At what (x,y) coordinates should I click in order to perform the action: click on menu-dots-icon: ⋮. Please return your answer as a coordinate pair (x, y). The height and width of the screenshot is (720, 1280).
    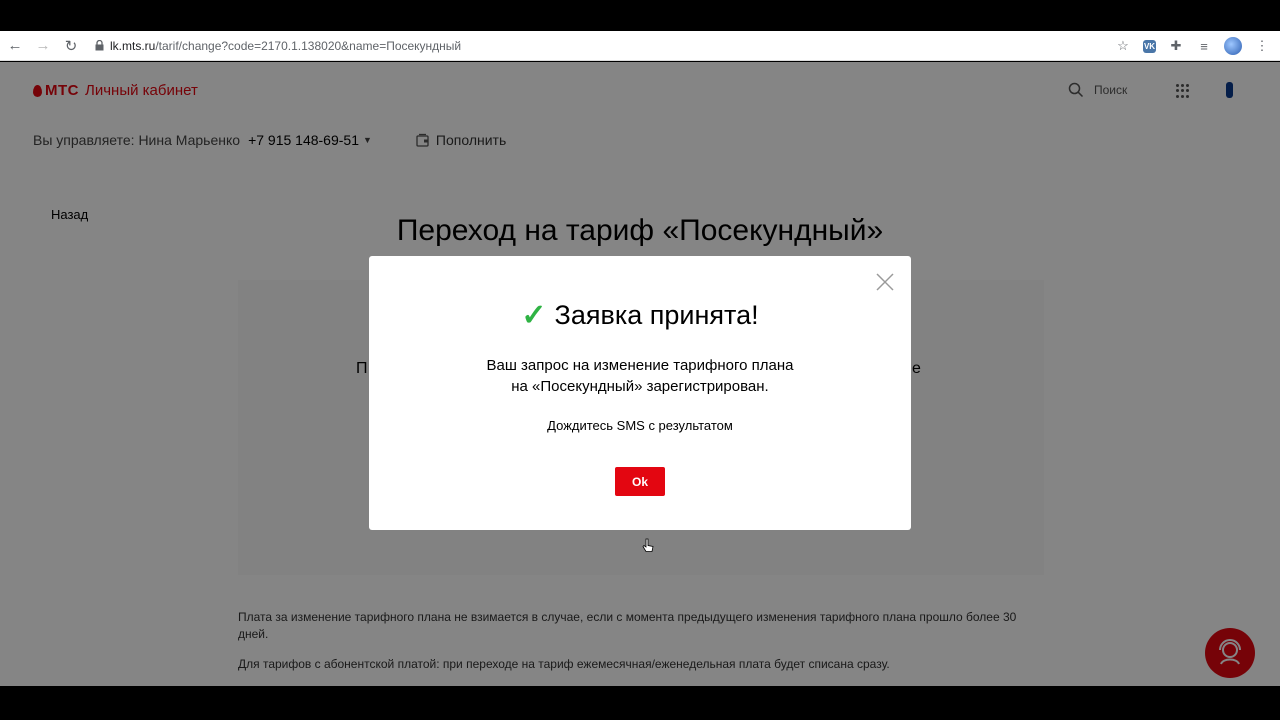
    Looking at the image, I should click on (1262, 46).